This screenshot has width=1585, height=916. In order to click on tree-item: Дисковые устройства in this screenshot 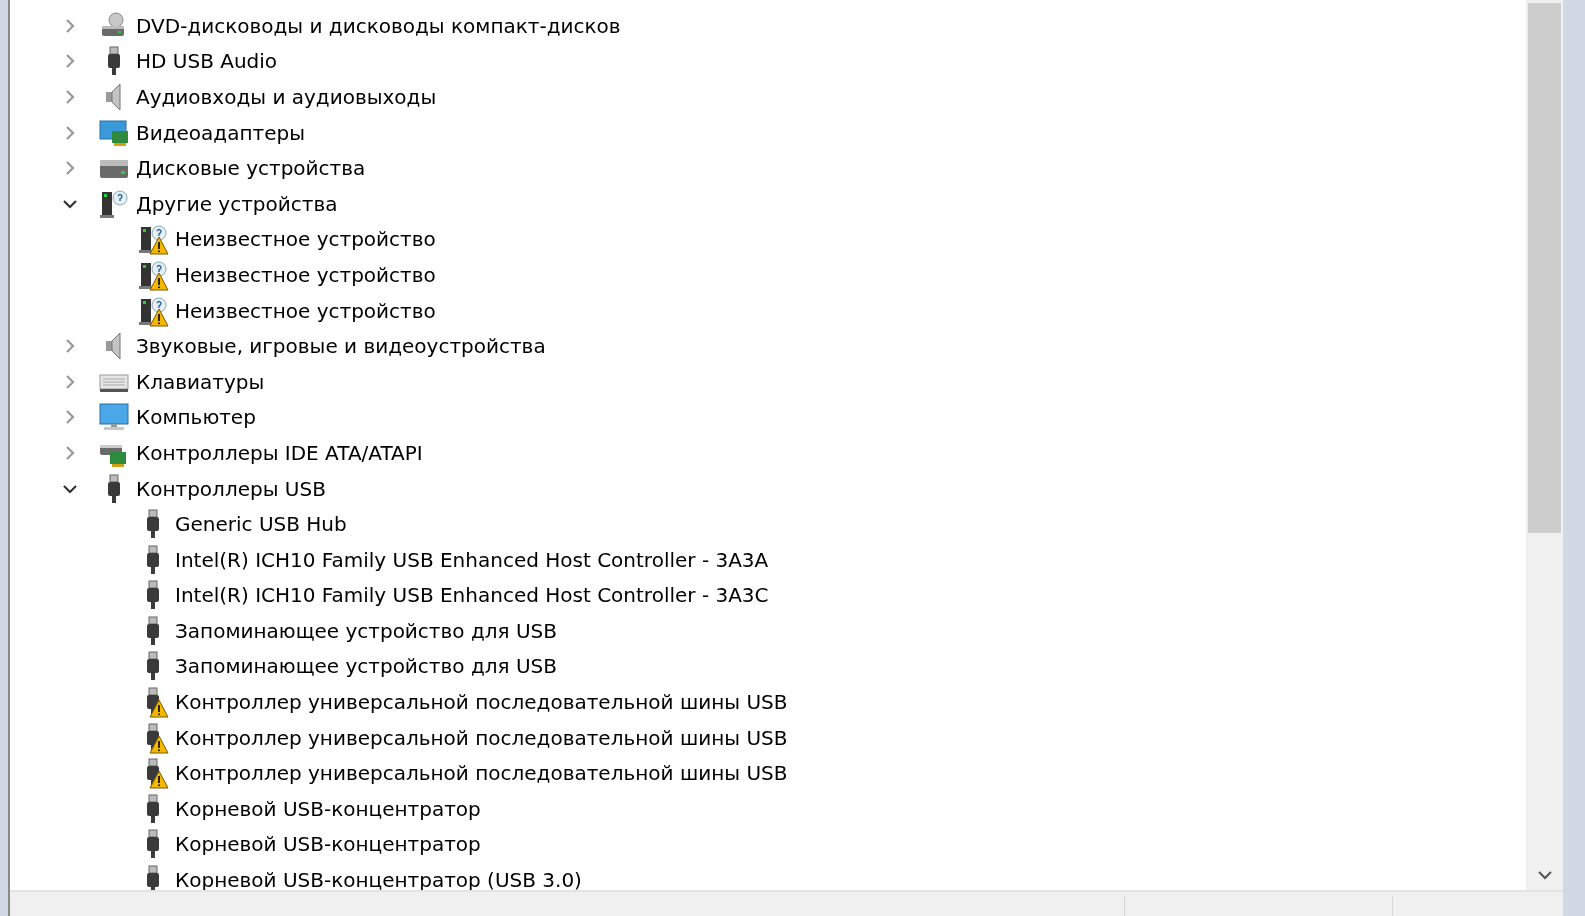, I will do `click(251, 168)`.